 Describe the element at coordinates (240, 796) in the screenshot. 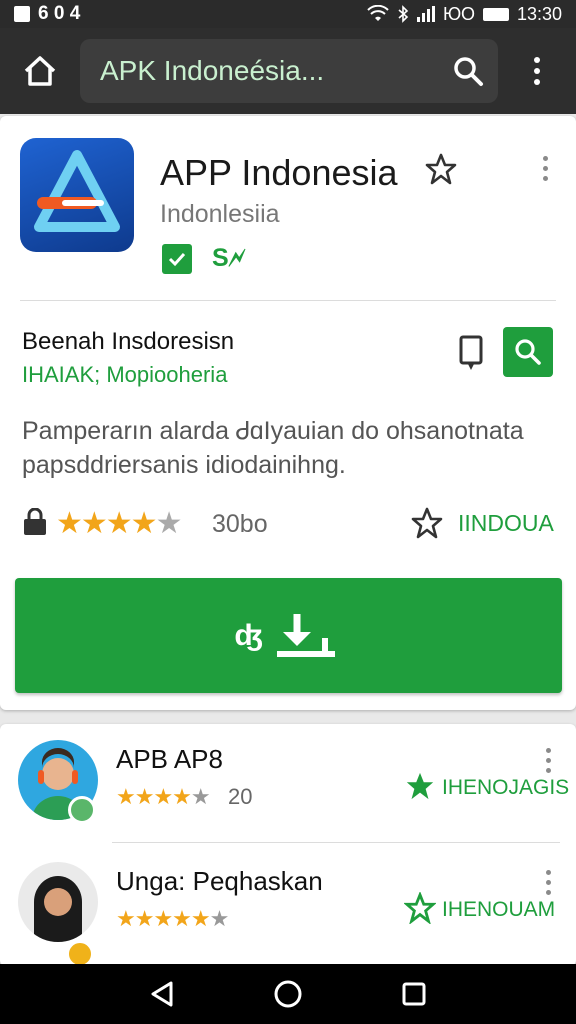

I see `list-item-rating: 20` at that location.